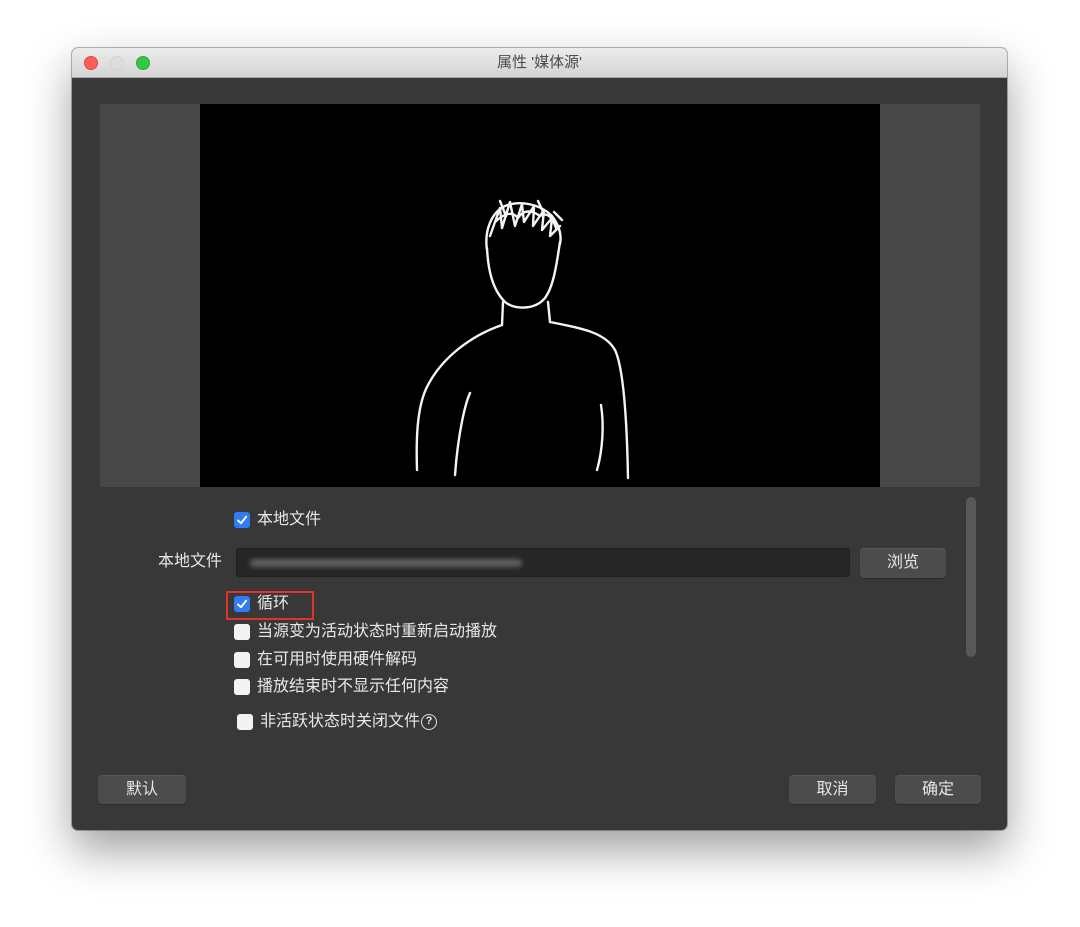 This screenshot has height=927, width=1080. Describe the element at coordinates (189, 561) in the screenshot. I see `local-file-field-label: 本地文件` at that location.